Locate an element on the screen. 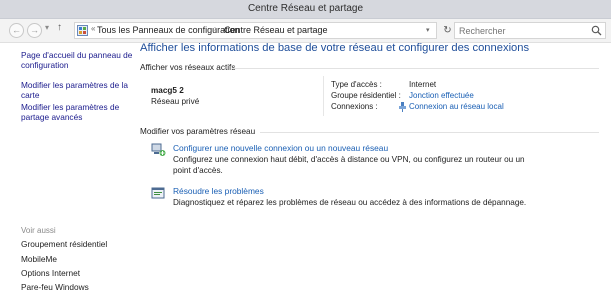 The width and height of the screenshot is (611, 308). up-arrow-icon: ↑ is located at coordinates (59, 27).